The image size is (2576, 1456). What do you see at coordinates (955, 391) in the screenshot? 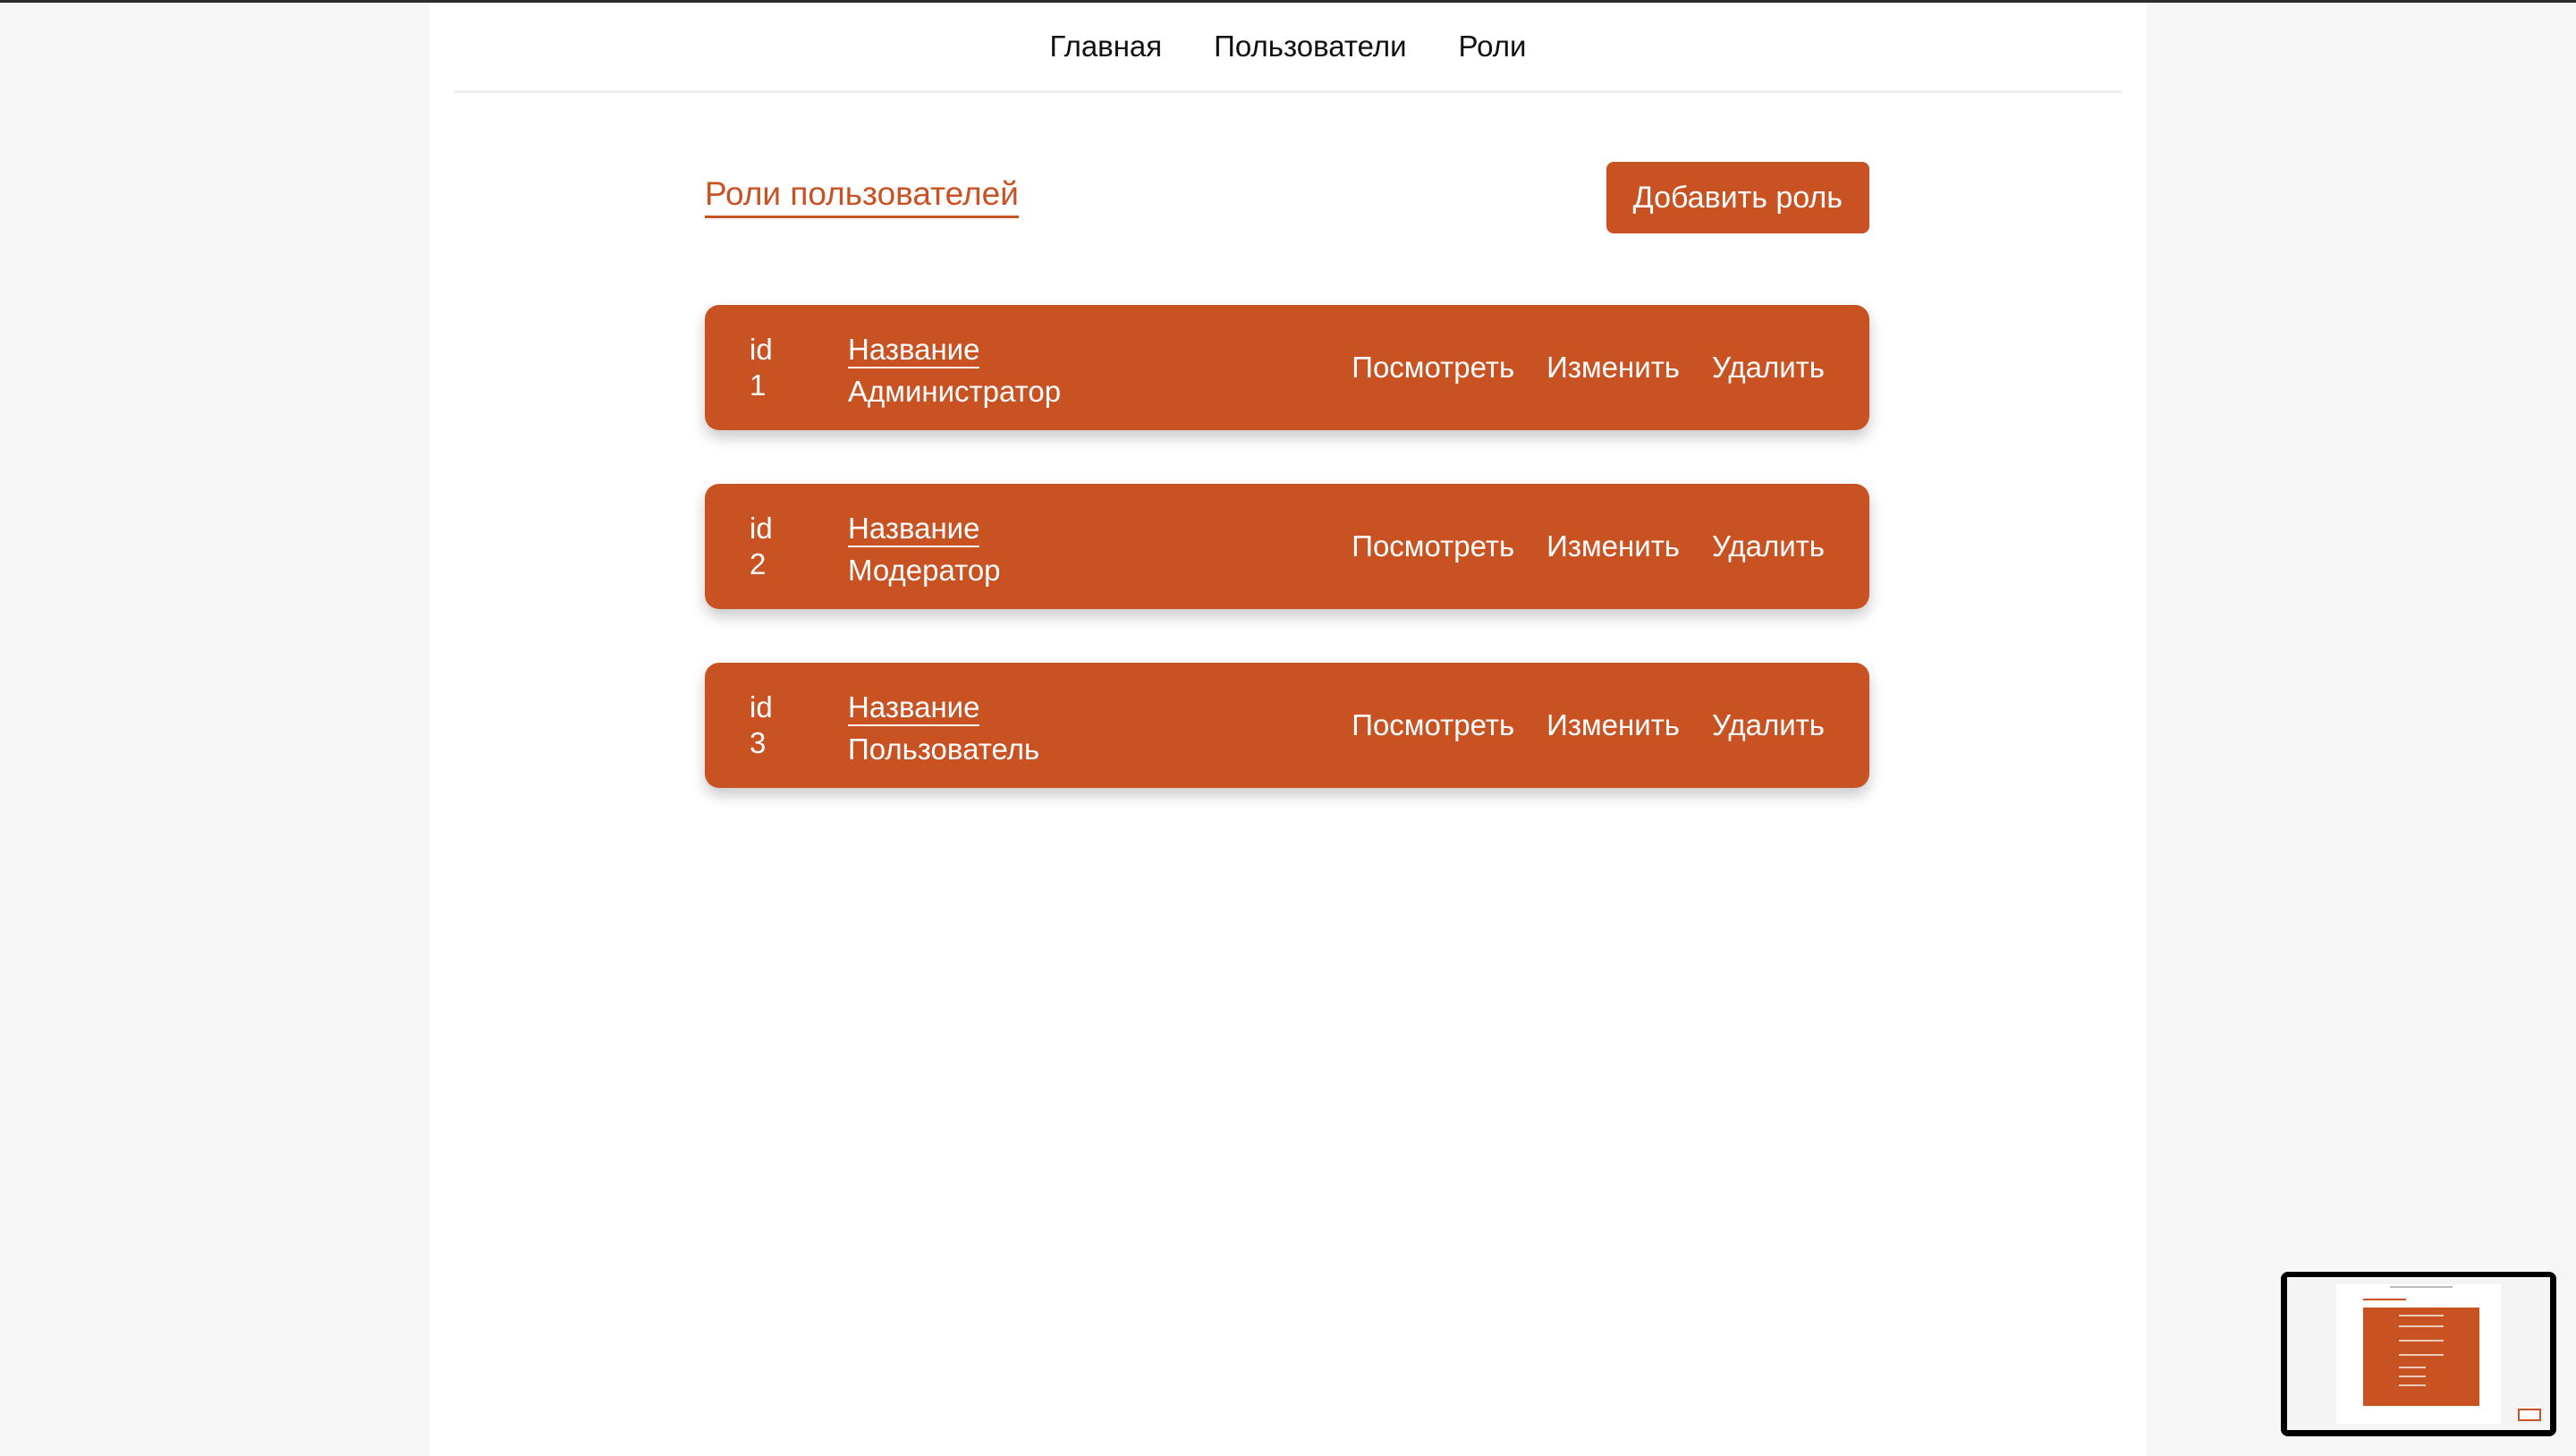
I see `role-name-value: Администратор` at bounding box center [955, 391].